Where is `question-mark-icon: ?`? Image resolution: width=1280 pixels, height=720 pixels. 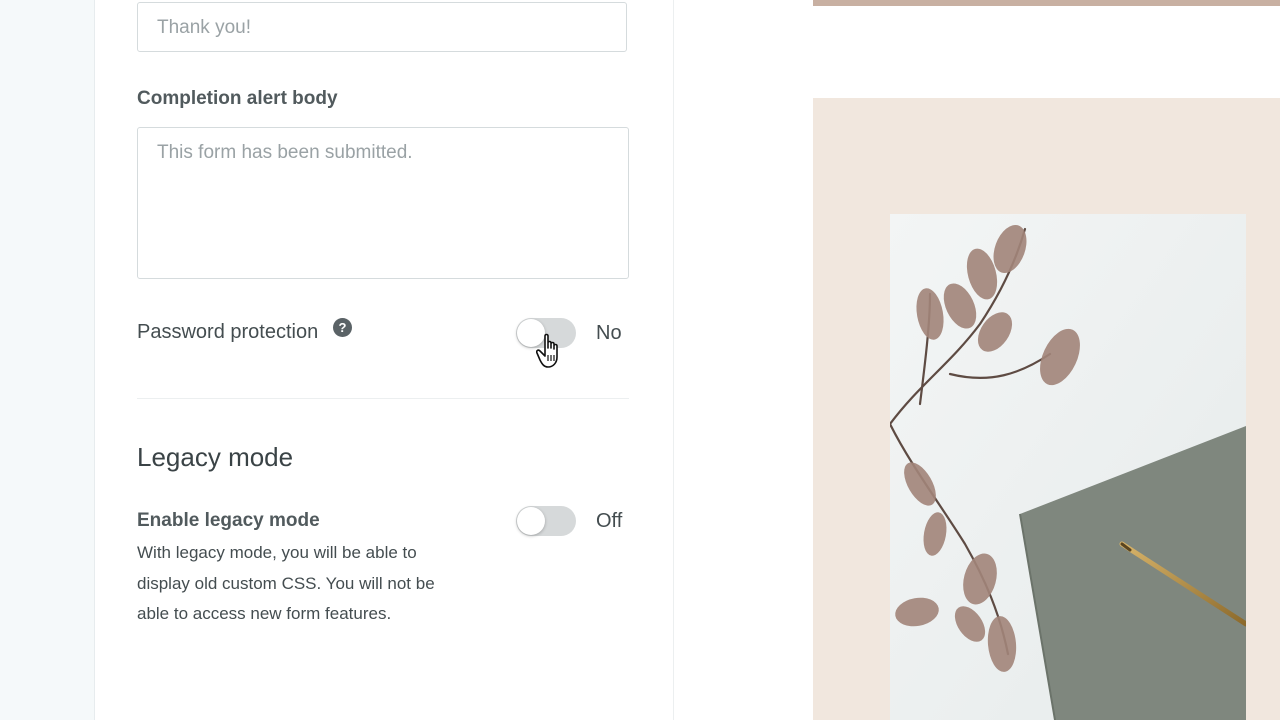
question-mark-icon: ? is located at coordinates (342, 327).